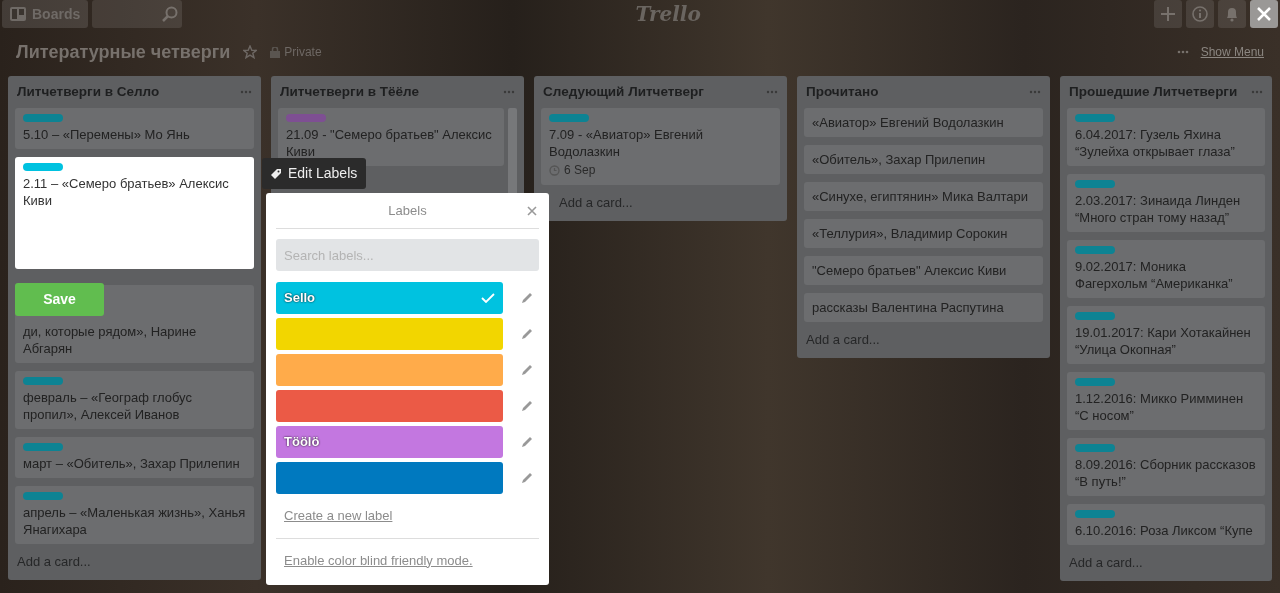  I want to click on list-card: «Синухе, египтянин» Мика Валтари, so click(923, 196).